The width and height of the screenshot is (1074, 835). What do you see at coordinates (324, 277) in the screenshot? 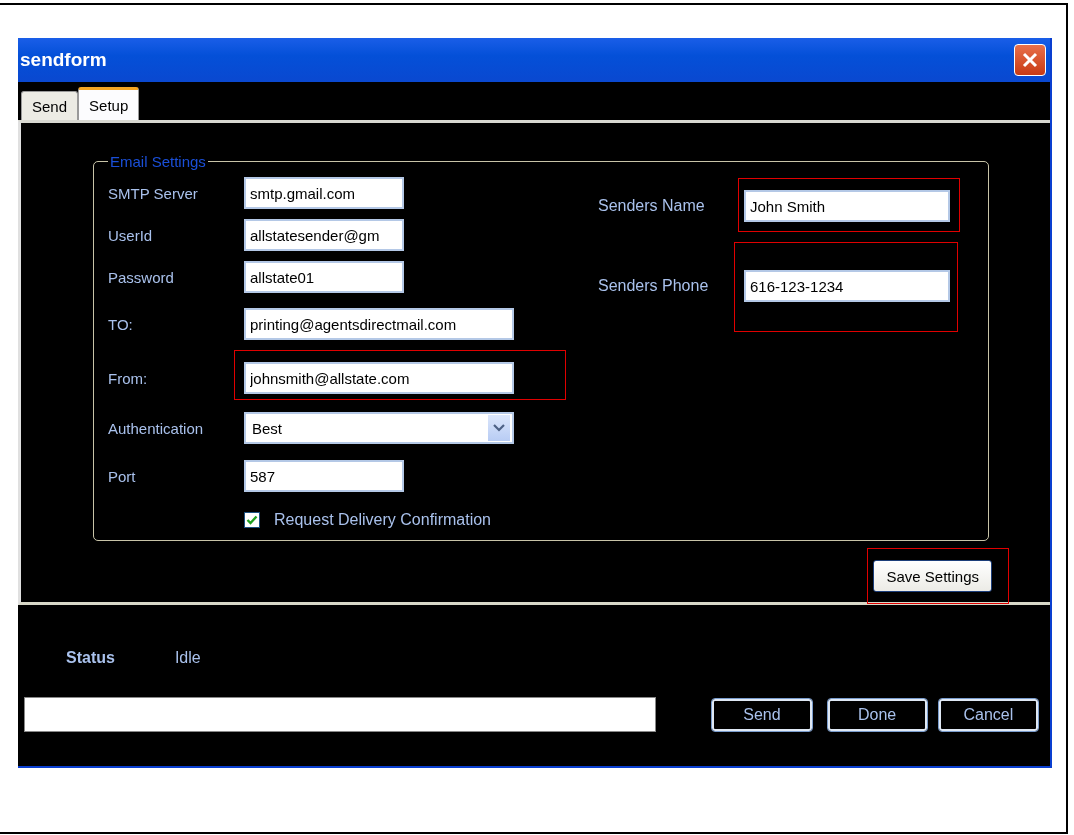
I see `text-field: allstate01` at bounding box center [324, 277].